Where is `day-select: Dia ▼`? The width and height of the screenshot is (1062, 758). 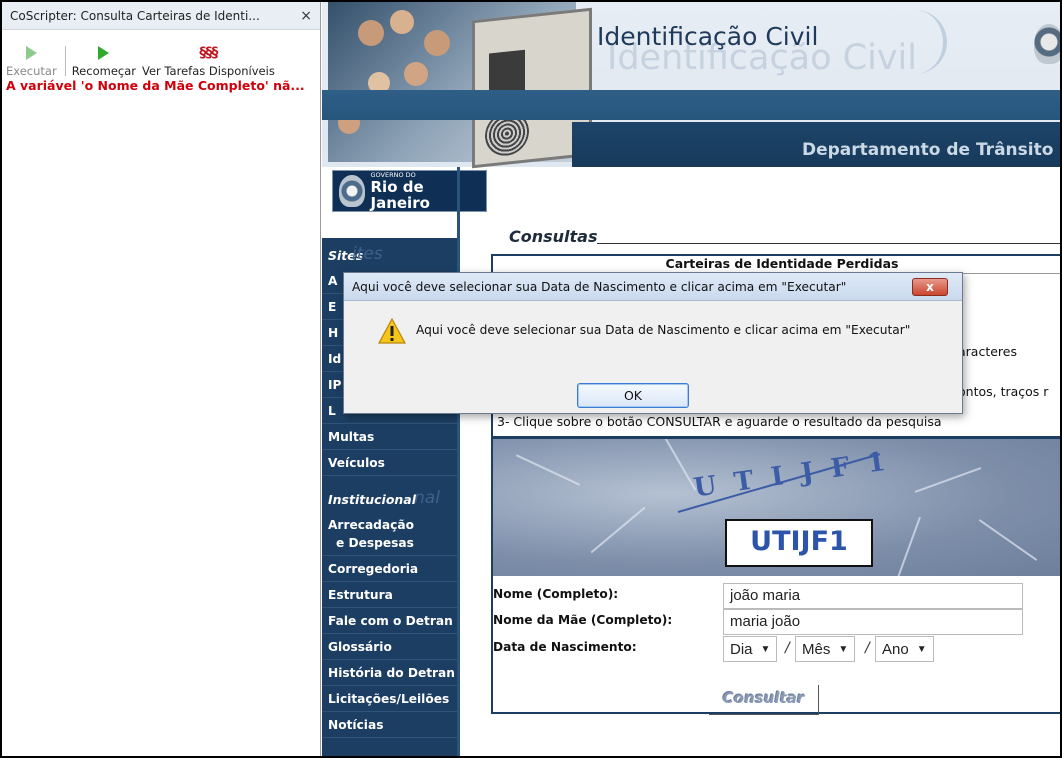 day-select: Dia ▼ is located at coordinates (750, 649).